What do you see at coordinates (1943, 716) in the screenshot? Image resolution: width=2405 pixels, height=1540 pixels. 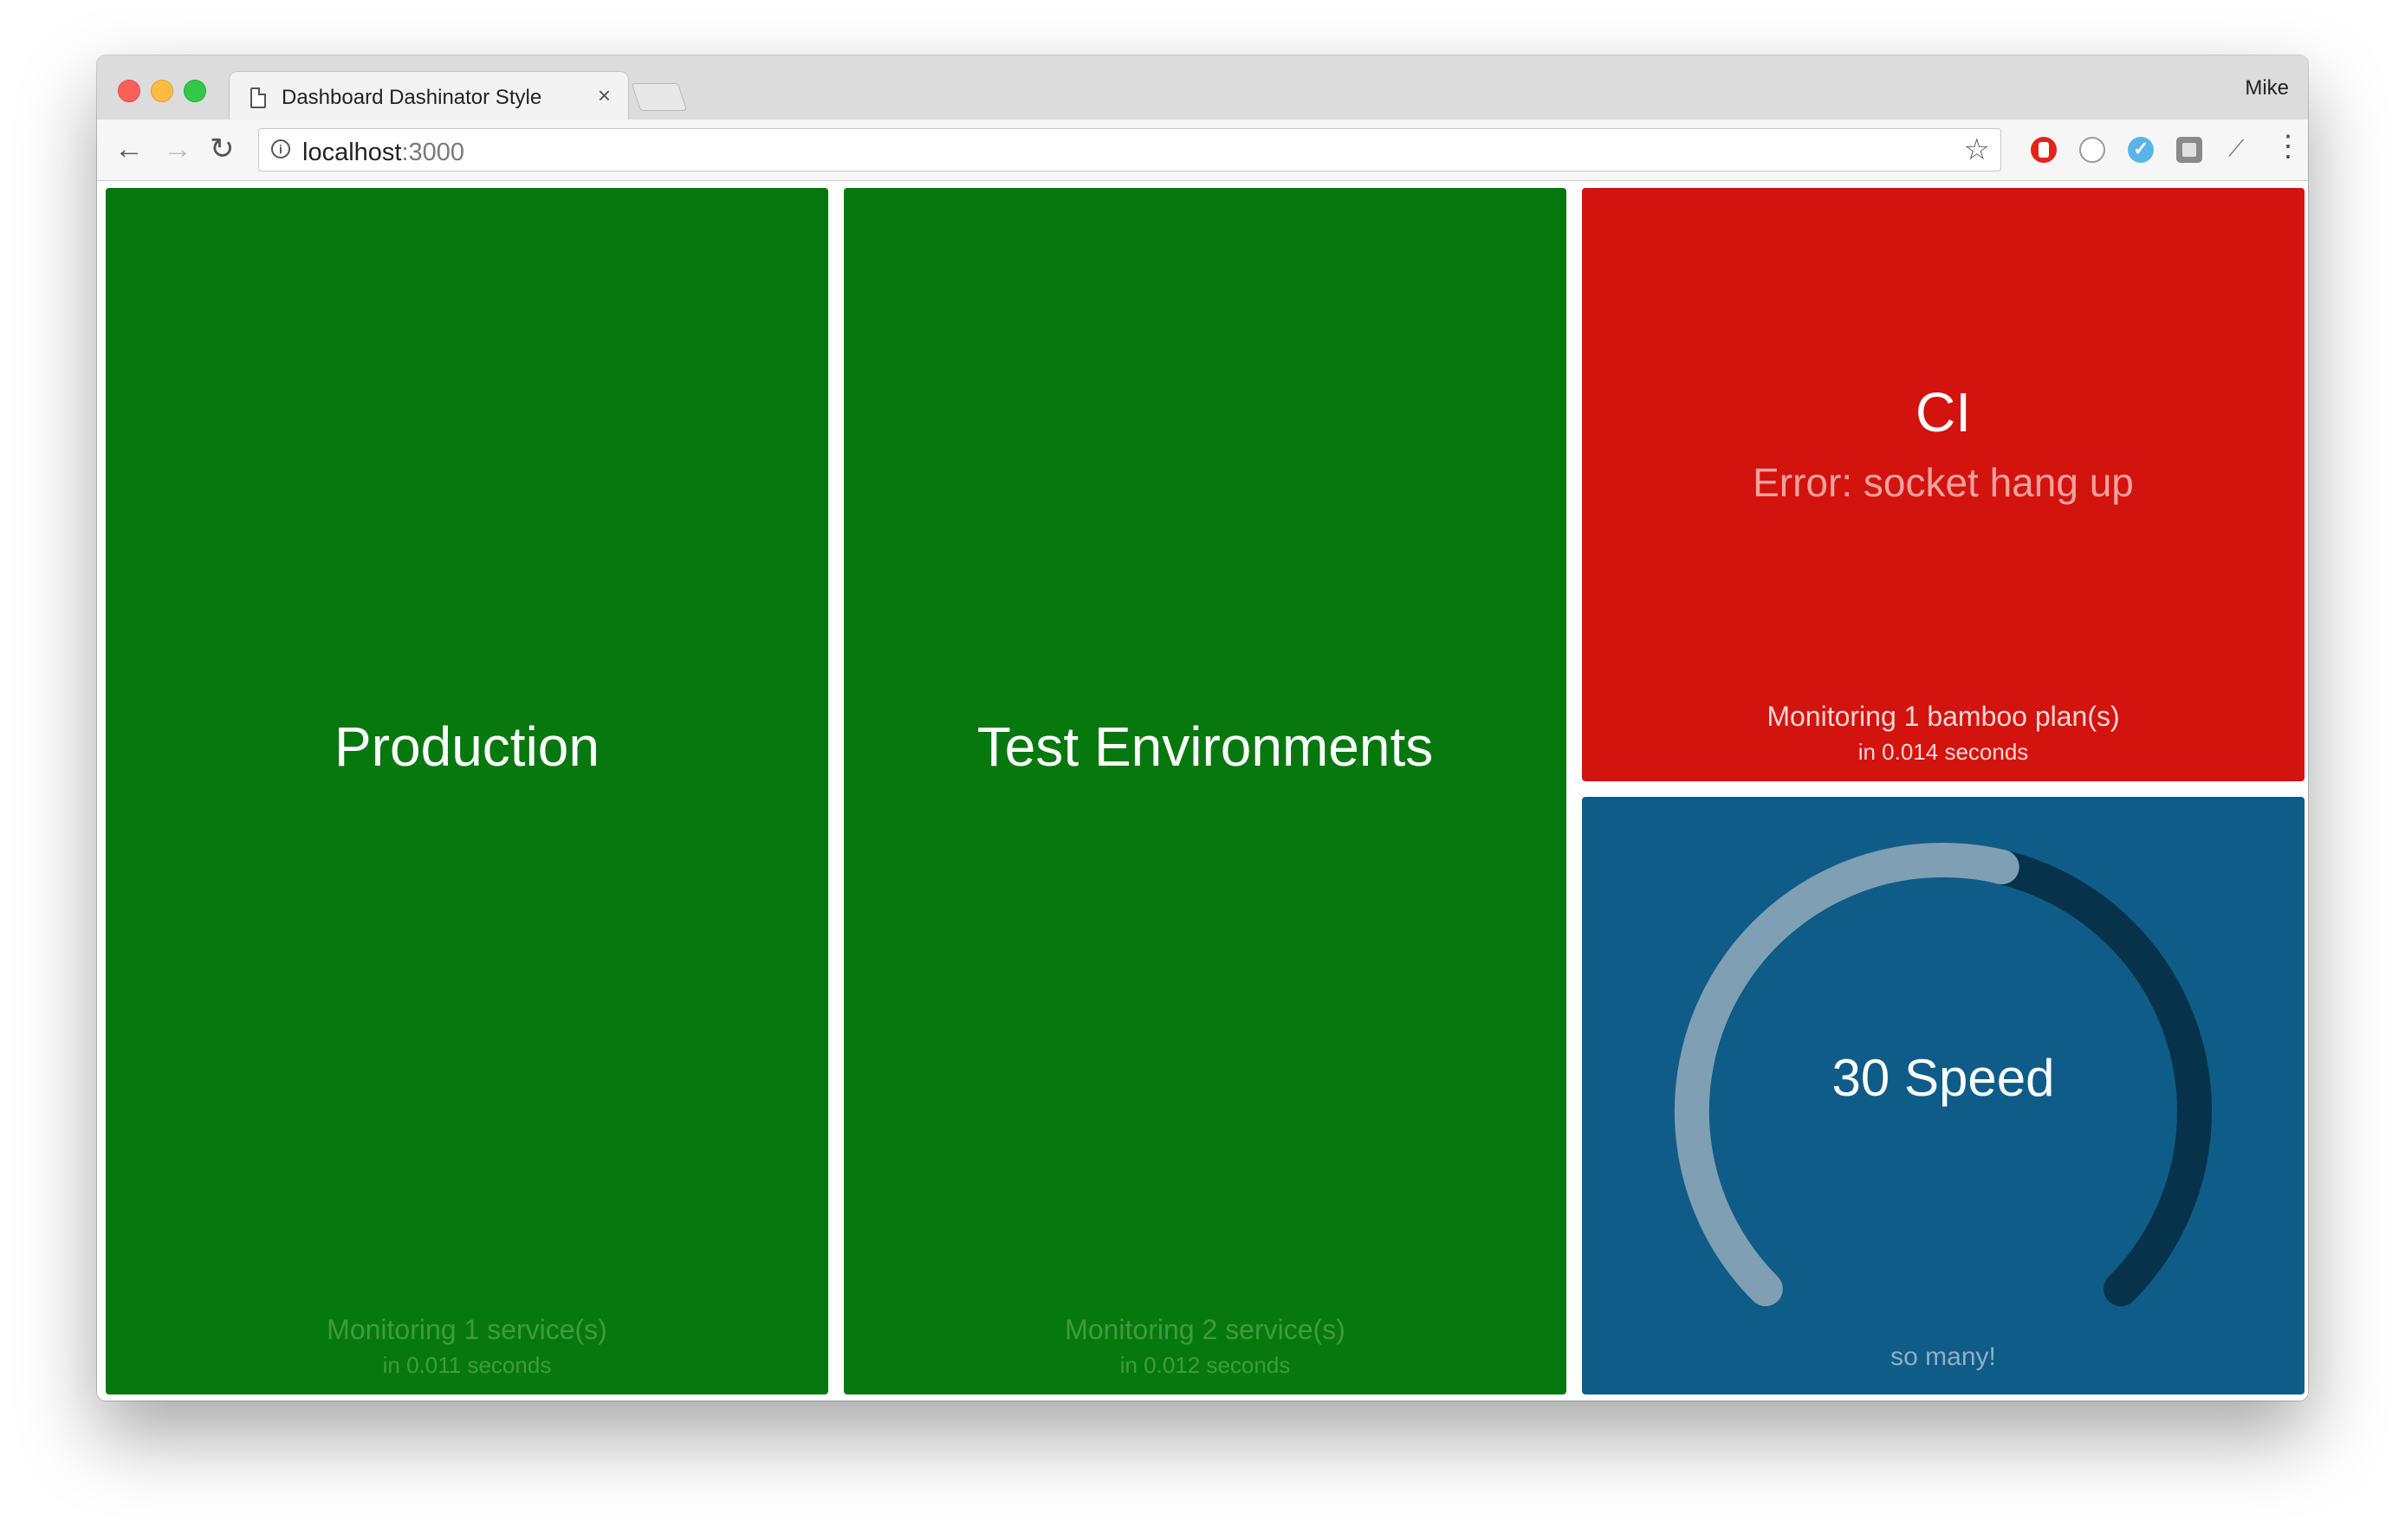 I see `tile-monitoring: Monitoring 1 bamboo plan(s)` at bounding box center [1943, 716].